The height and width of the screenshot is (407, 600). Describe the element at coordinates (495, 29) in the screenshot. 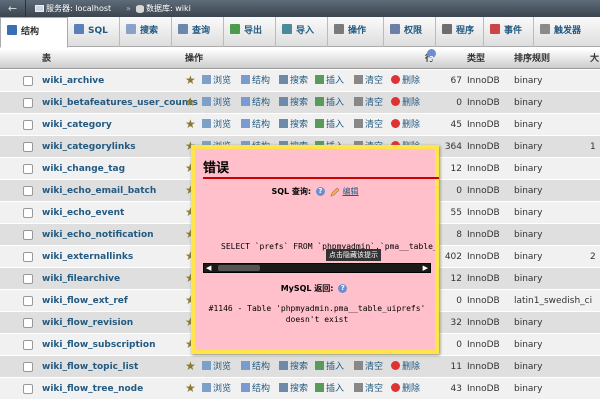

I see `events-icon` at that location.